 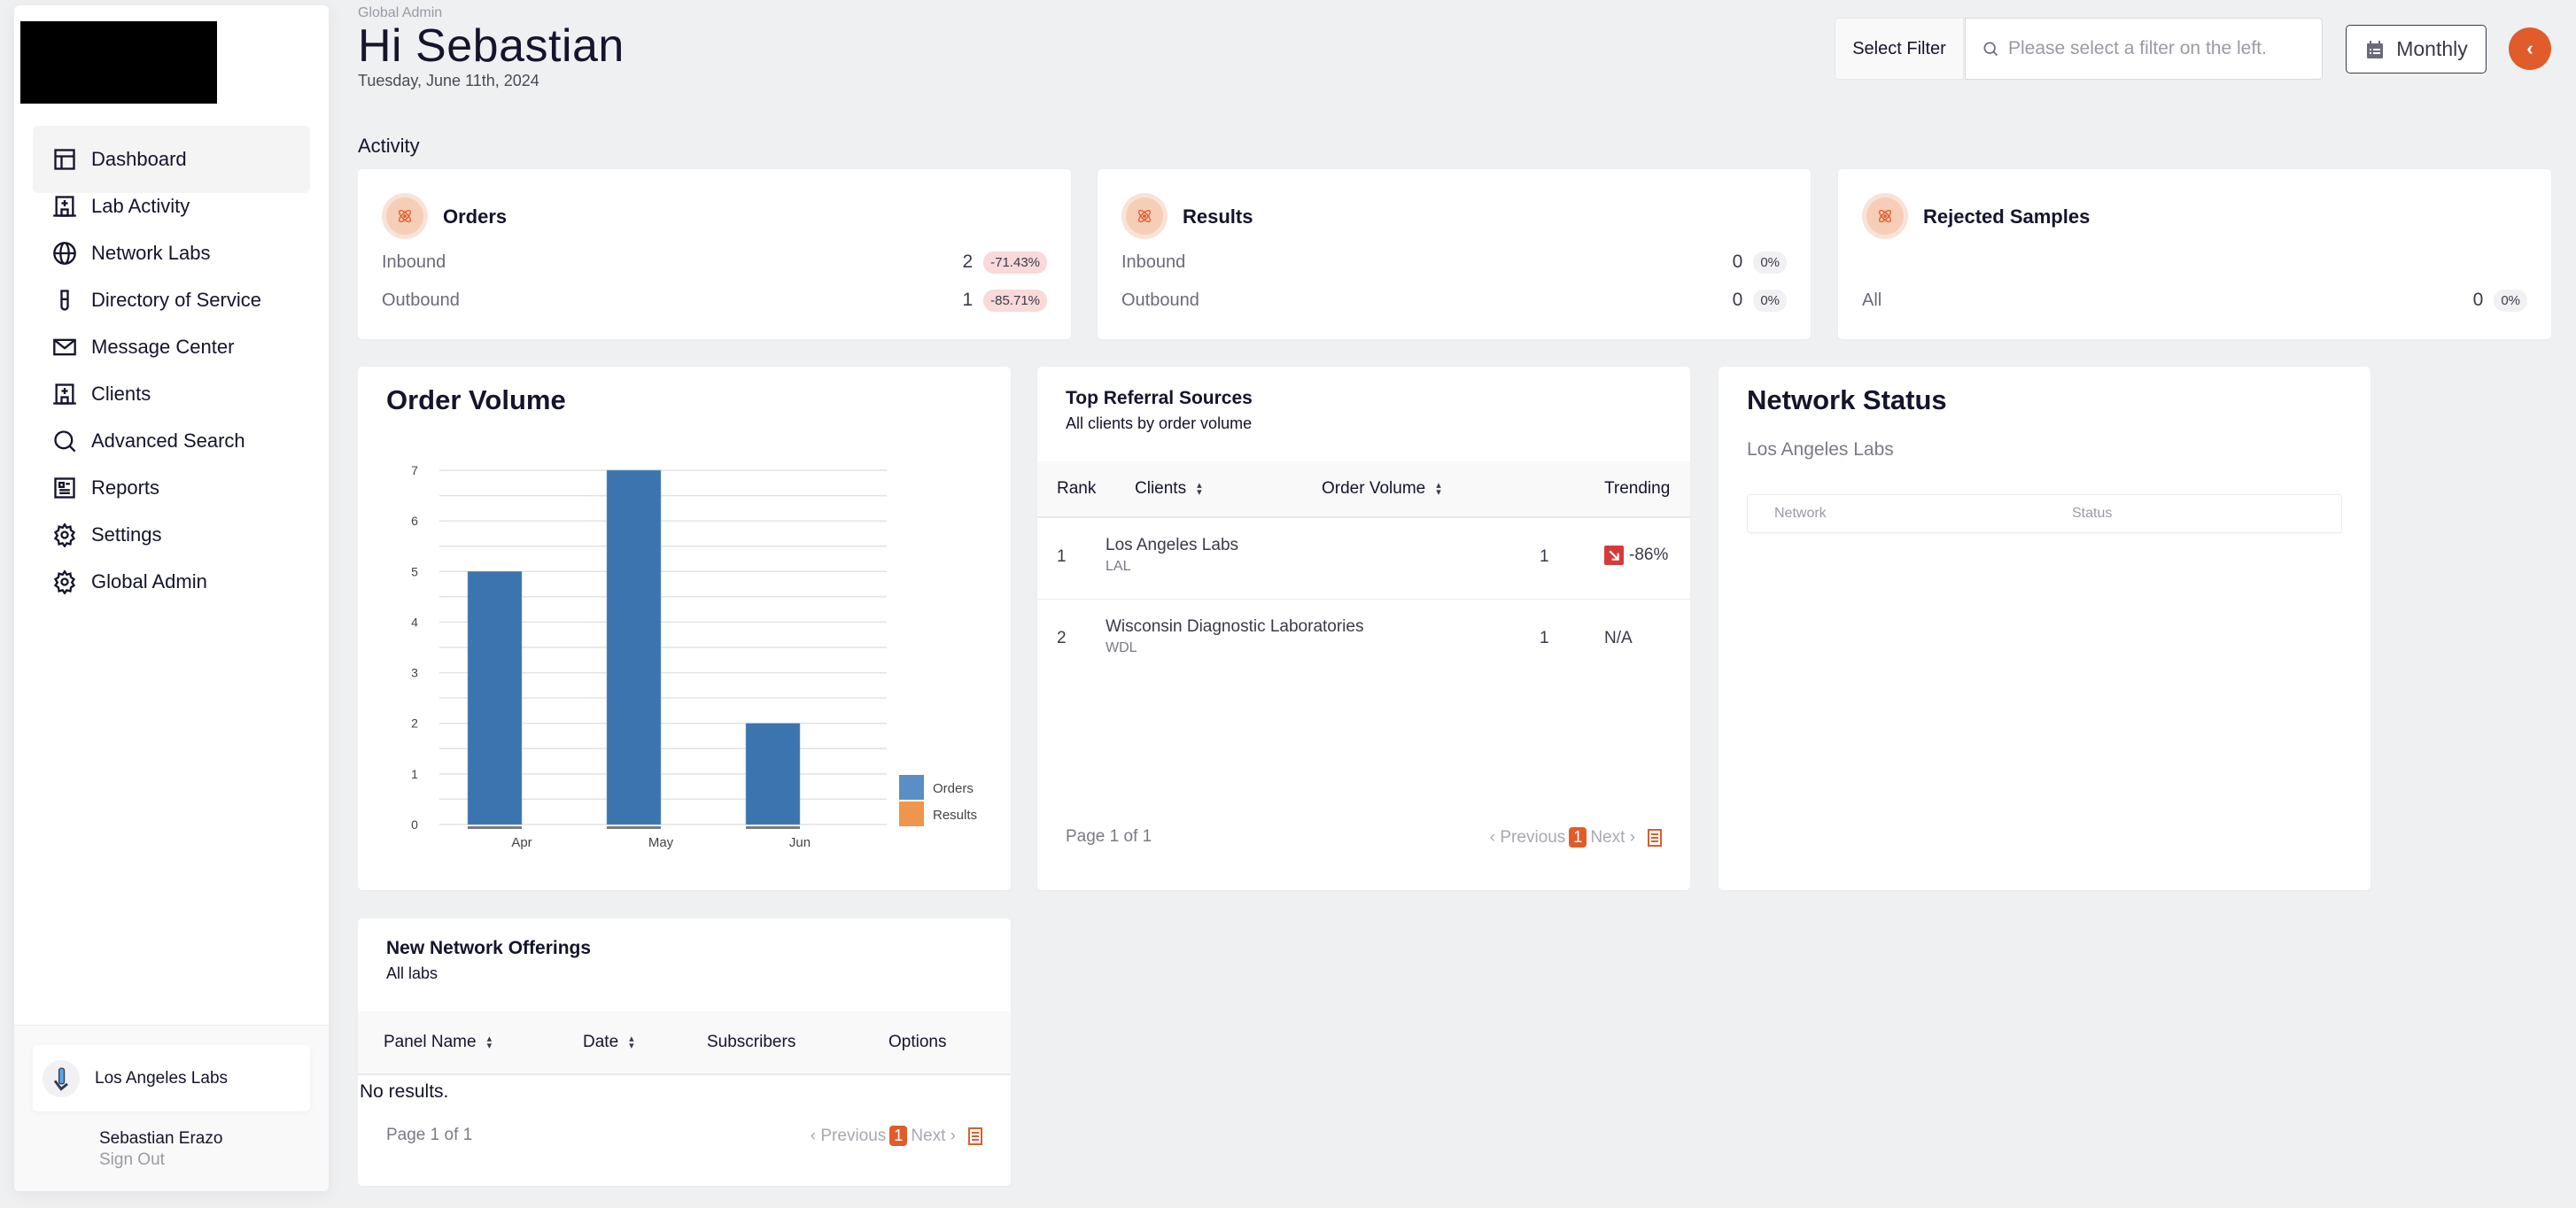 What do you see at coordinates (955, 815) in the screenshot?
I see `legend-label: Results` at bounding box center [955, 815].